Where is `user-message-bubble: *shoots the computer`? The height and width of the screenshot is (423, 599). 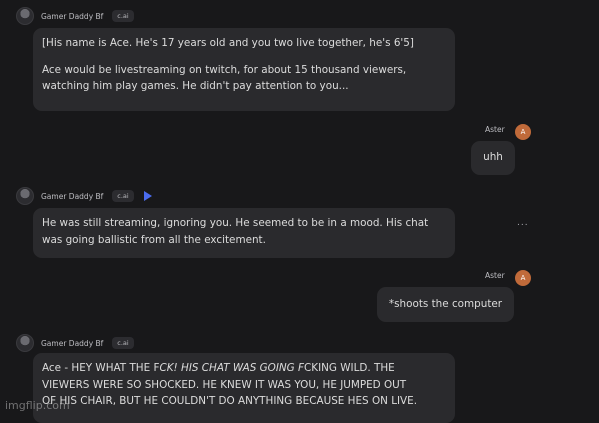 user-message-bubble: *shoots the computer is located at coordinates (445, 304).